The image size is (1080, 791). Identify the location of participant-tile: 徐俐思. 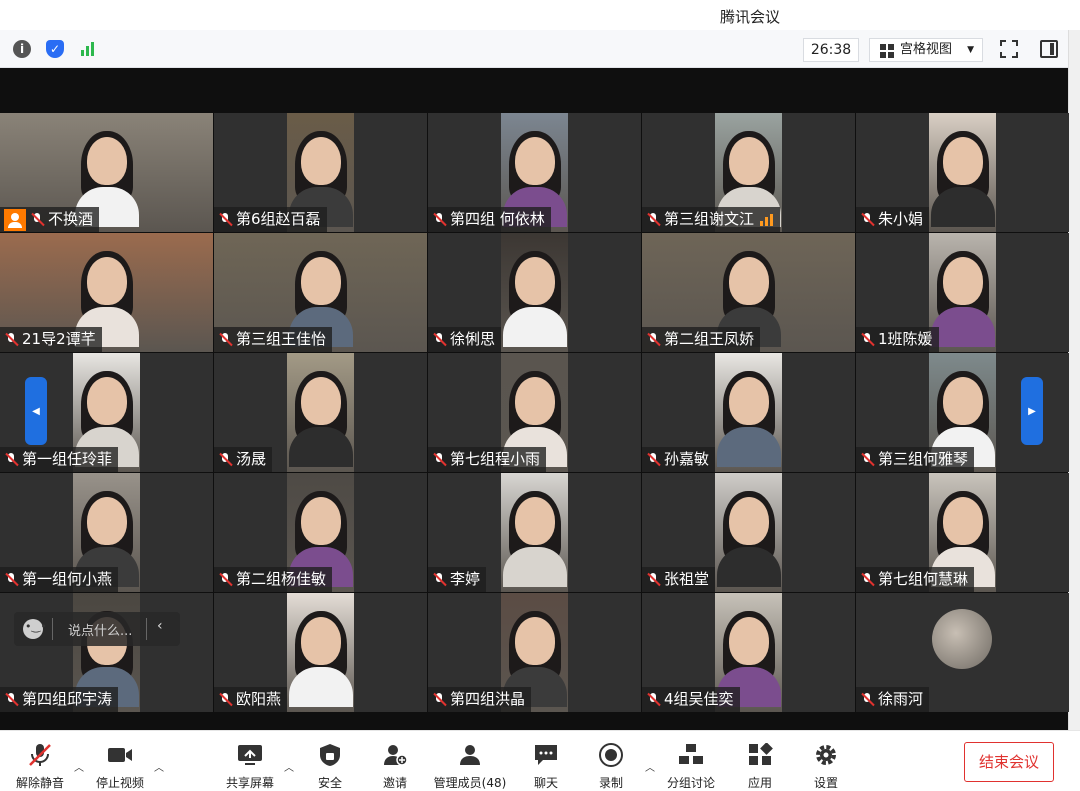
(534, 292).